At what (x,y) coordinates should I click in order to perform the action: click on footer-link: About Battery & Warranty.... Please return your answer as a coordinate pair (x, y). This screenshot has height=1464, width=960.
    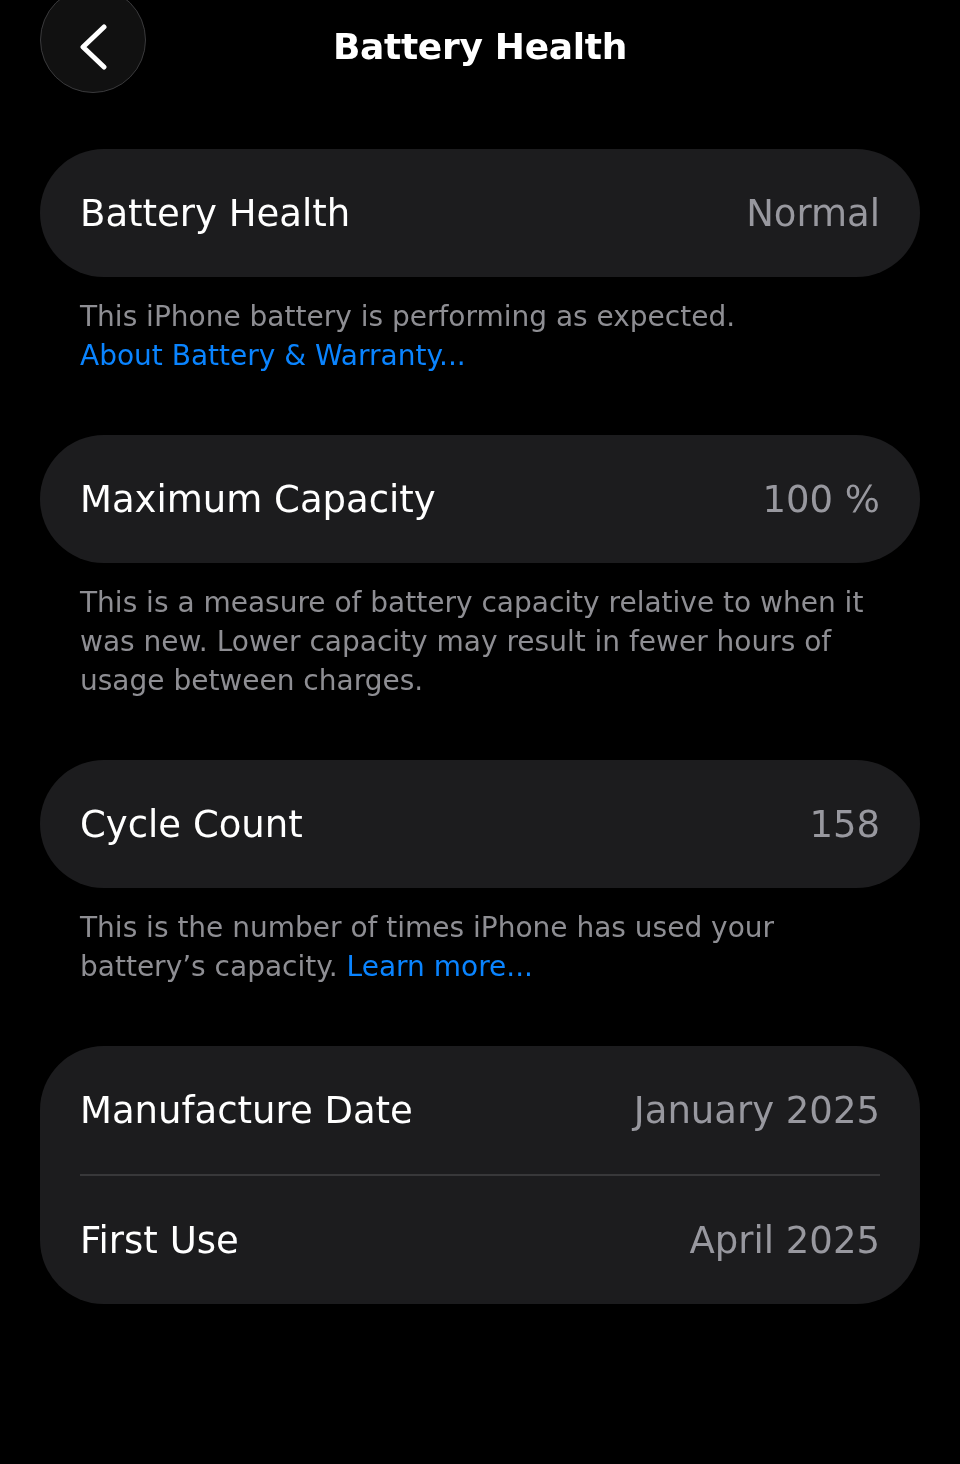
    Looking at the image, I should click on (273, 355).